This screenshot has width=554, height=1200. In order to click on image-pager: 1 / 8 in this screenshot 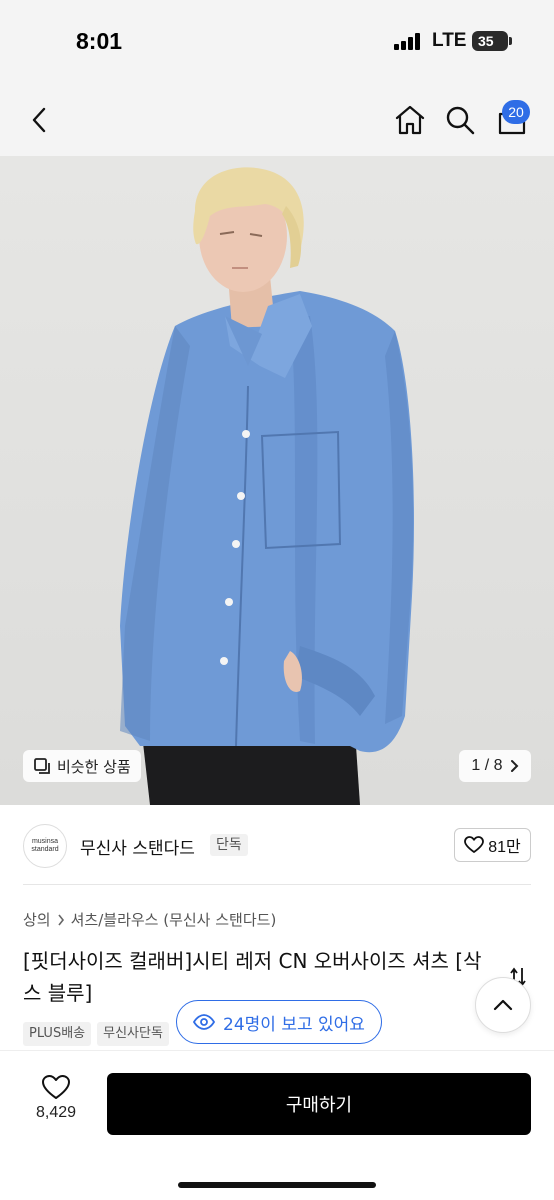, I will do `click(495, 766)`.